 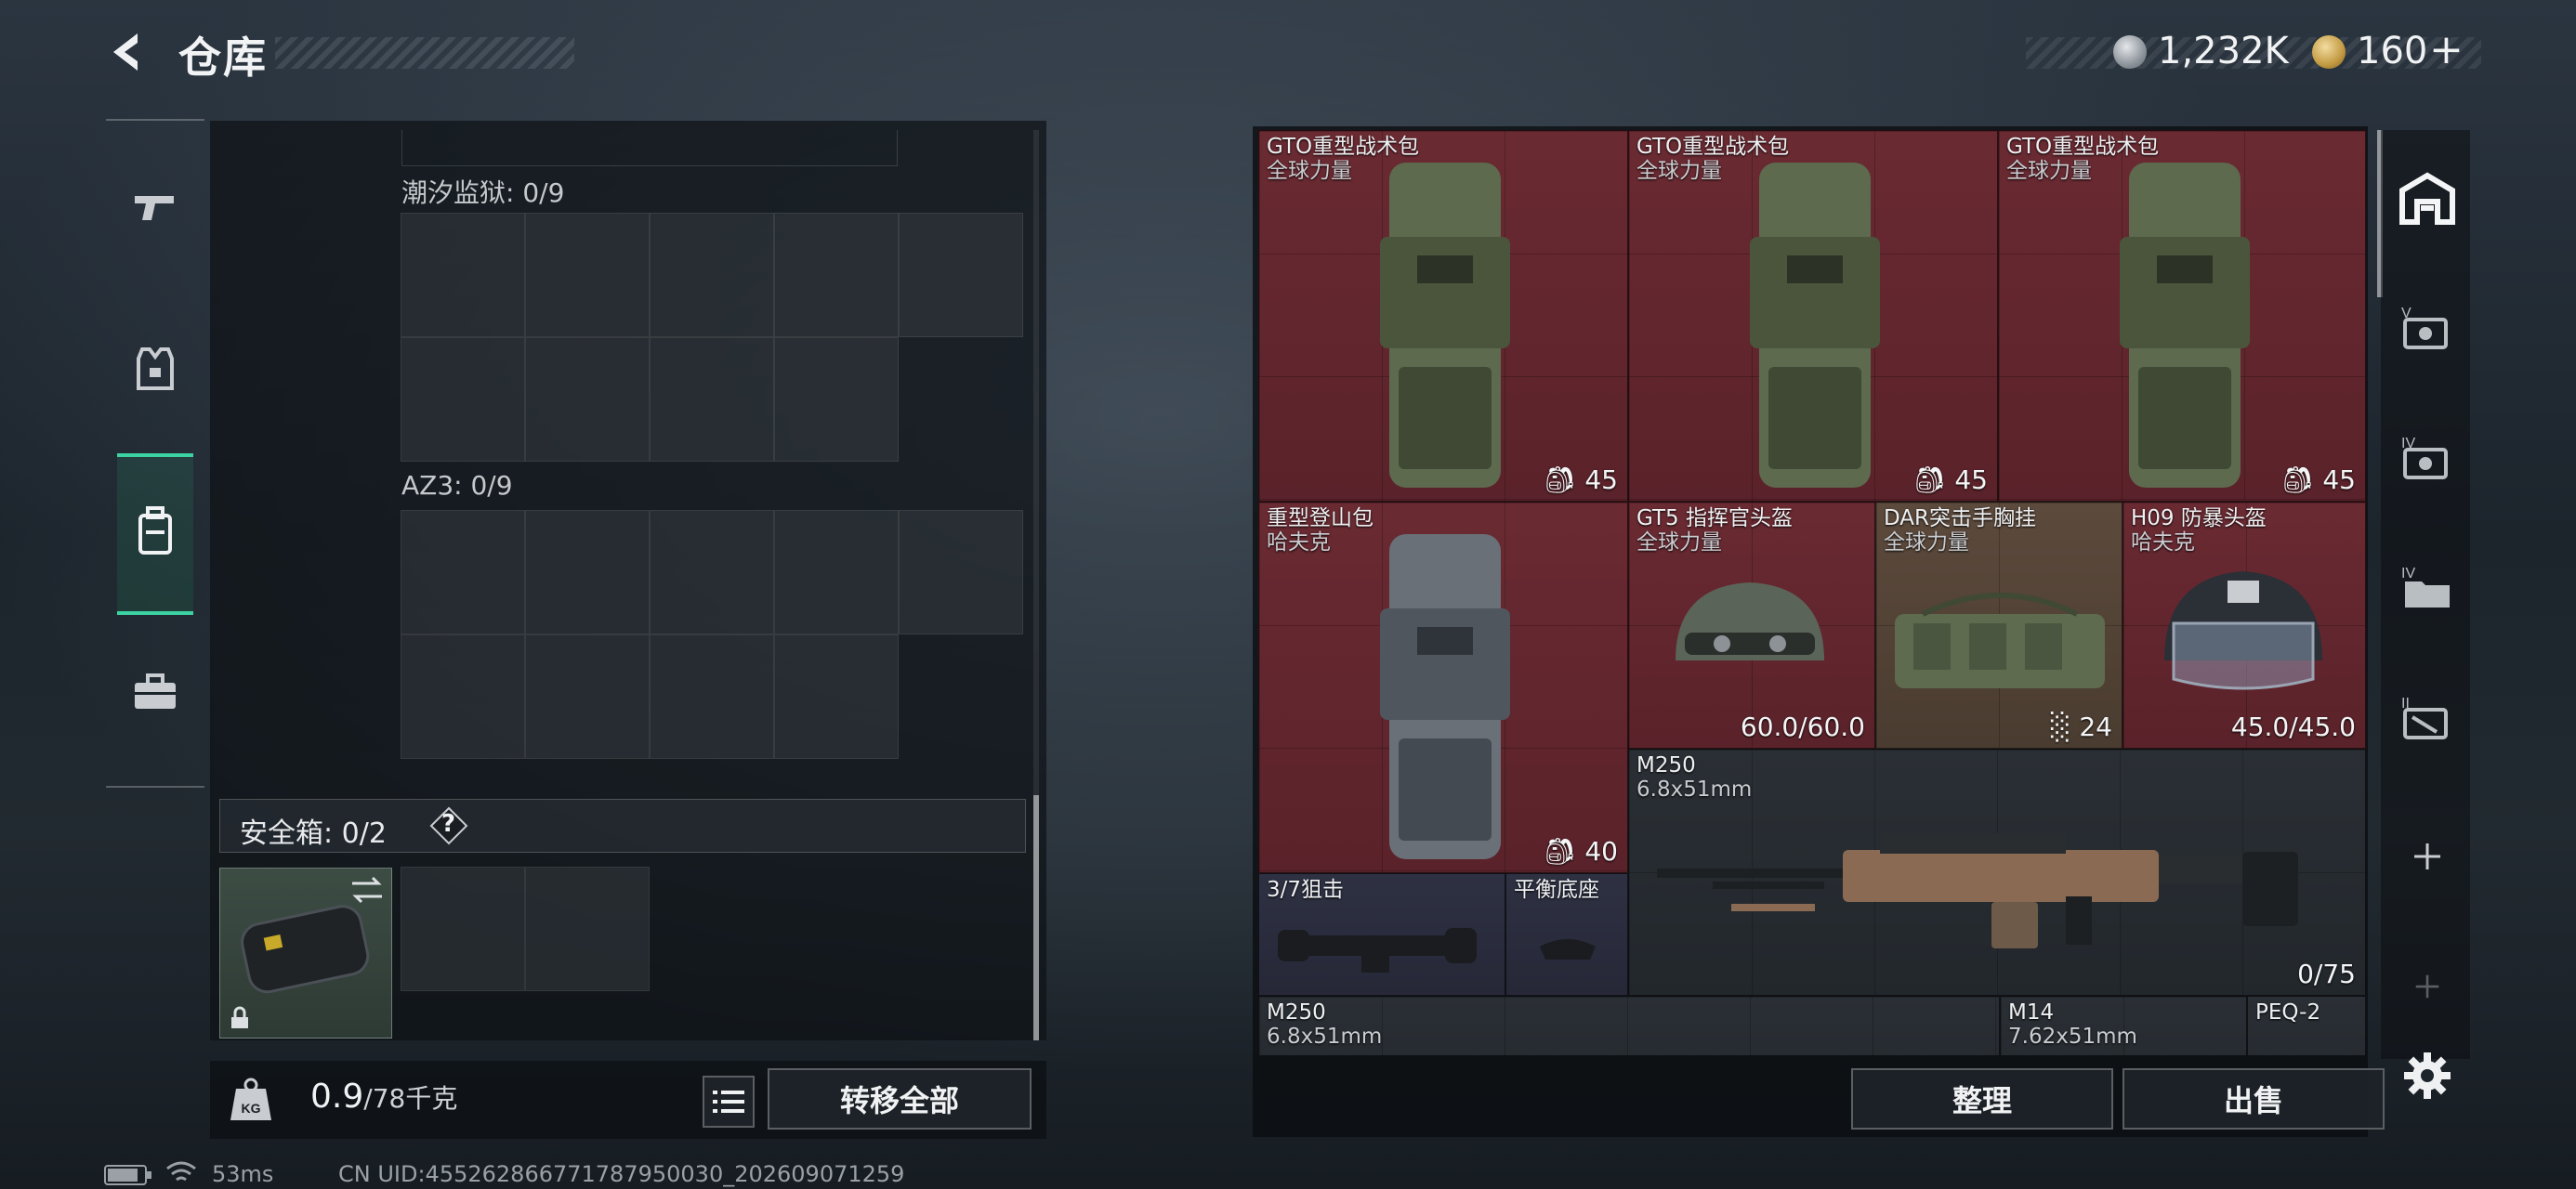 I want to click on tier-iv-case-icon: IV, so click(x=2424, y=457).